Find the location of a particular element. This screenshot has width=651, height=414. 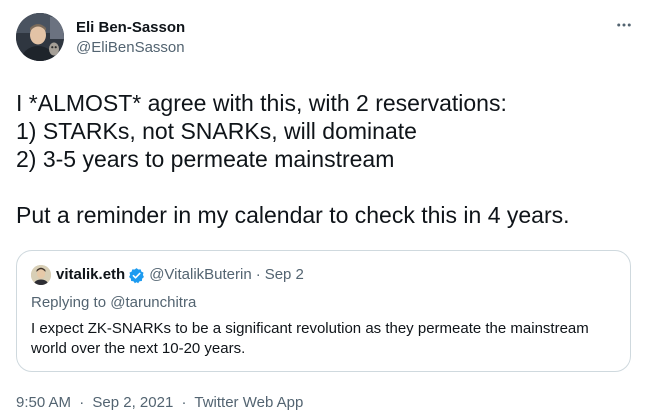

quoted-author-handle: @VitalikButerin is located at coordinates (200, 275).